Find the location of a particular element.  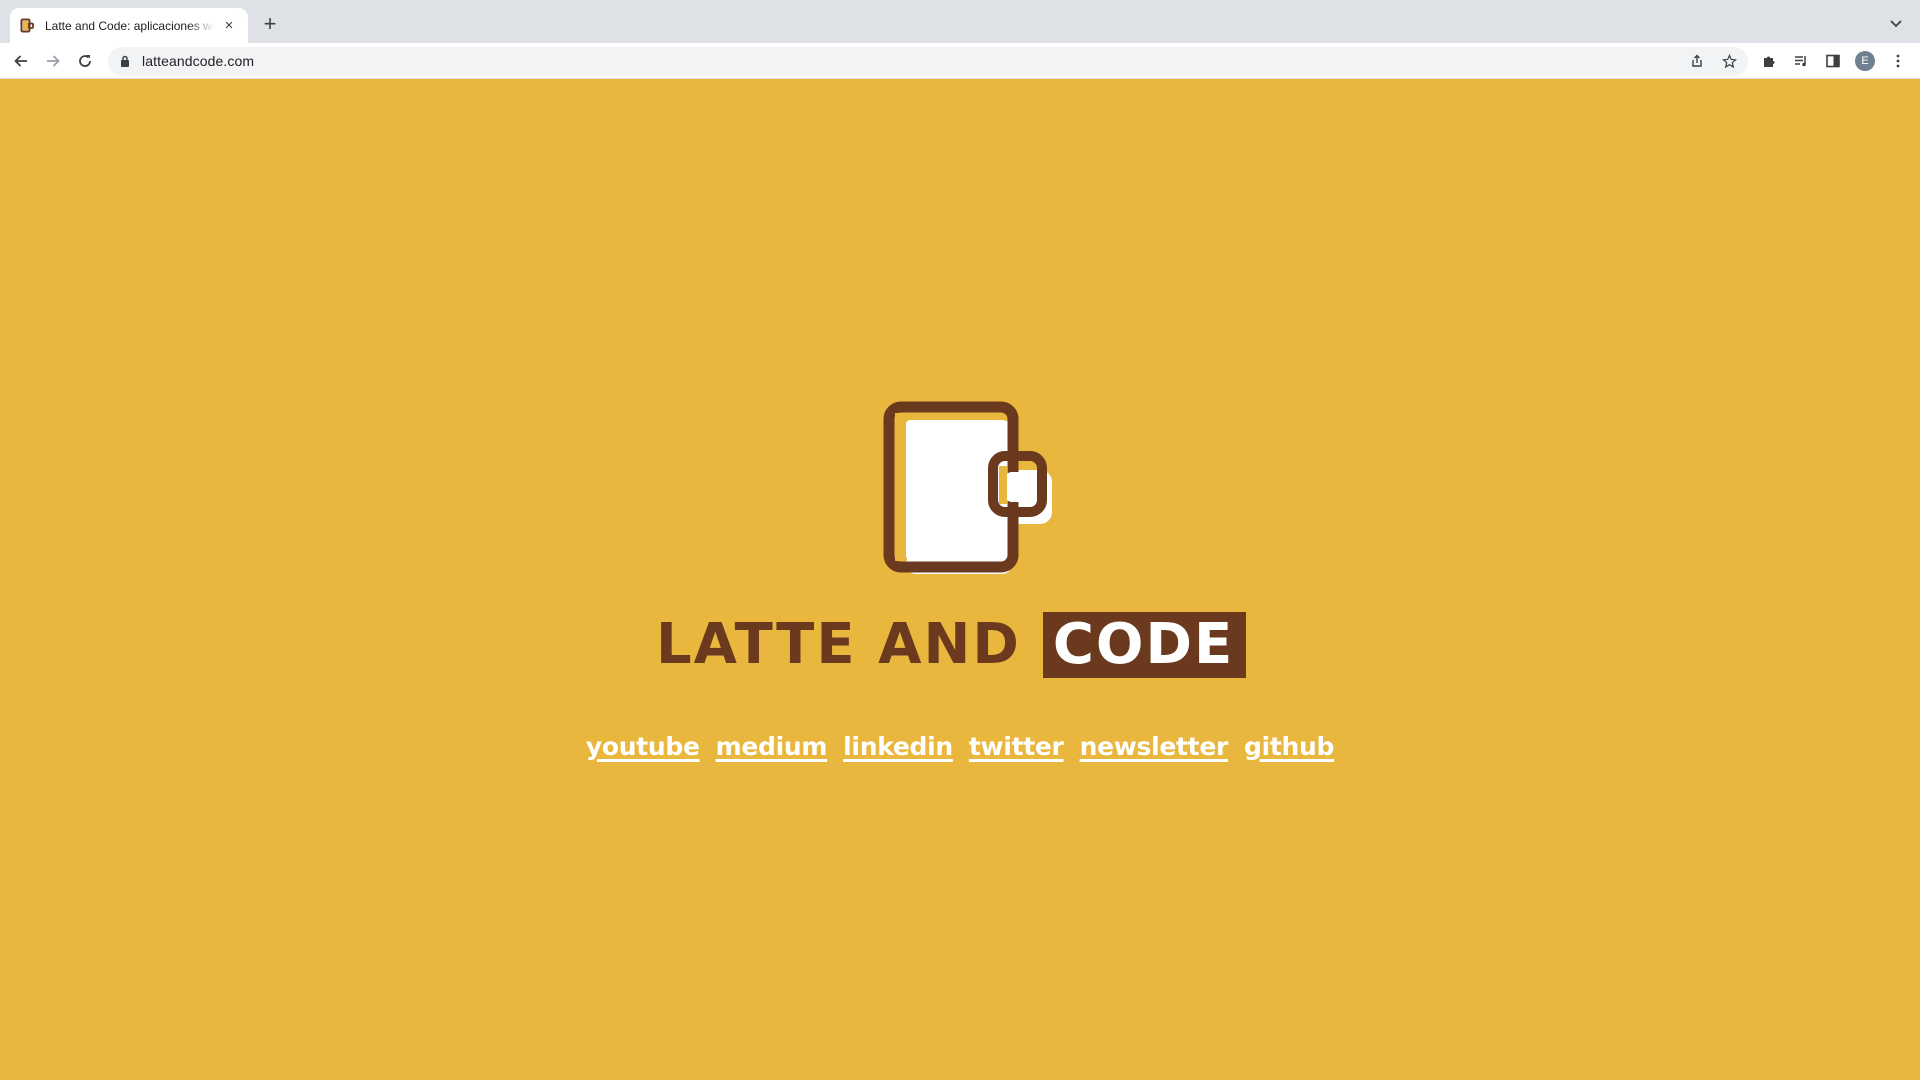

latte-and-code-logo-icon is located at coordinates (967, 487).